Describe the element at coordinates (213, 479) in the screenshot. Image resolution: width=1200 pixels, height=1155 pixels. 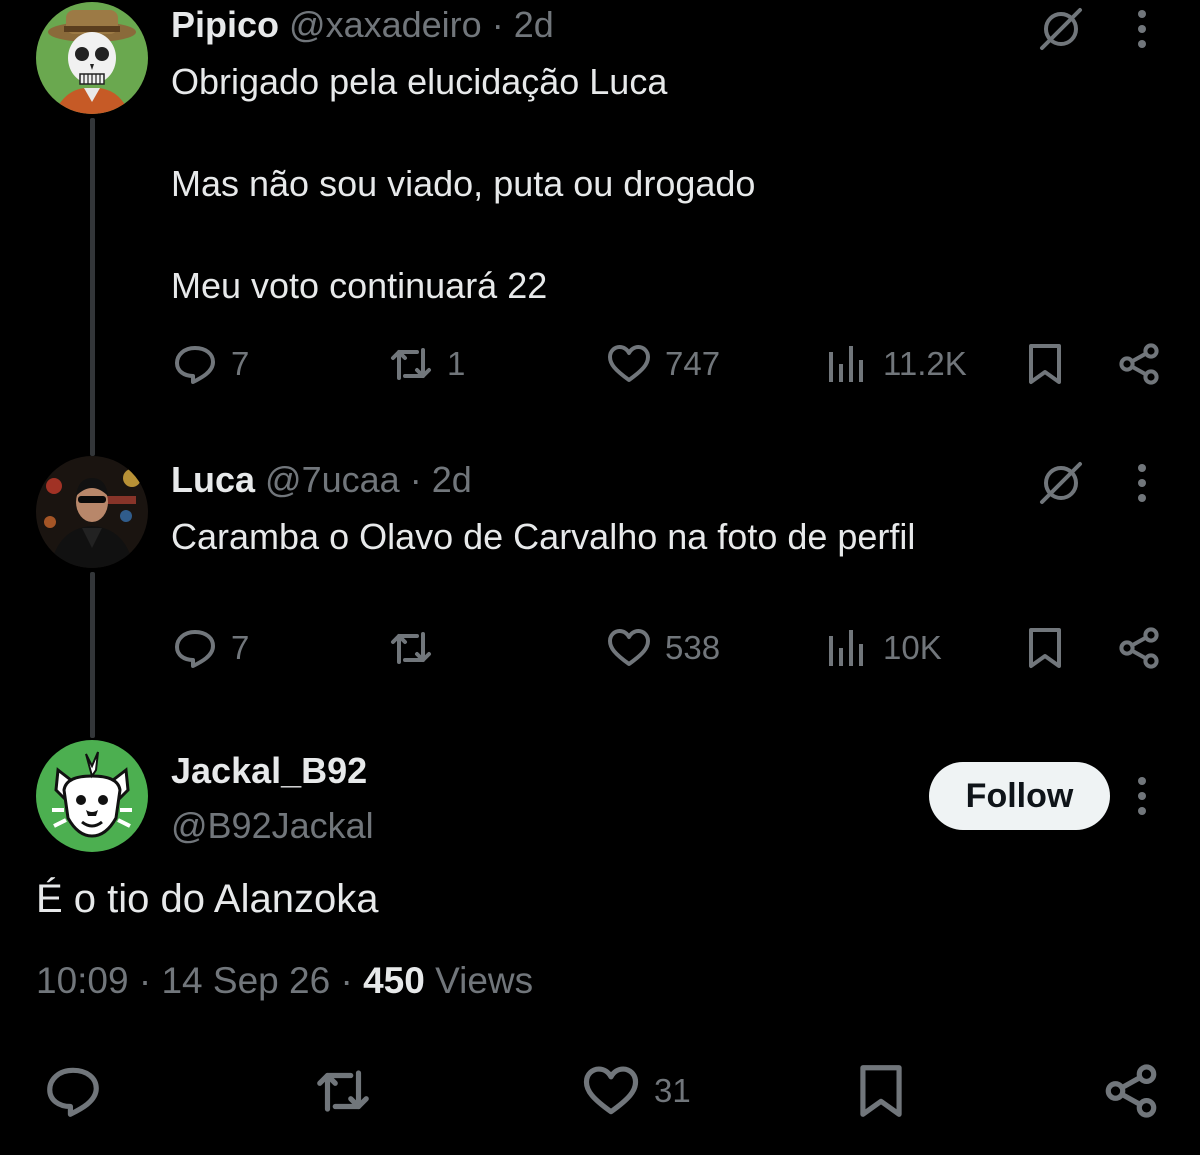
I see `tweet-2-author-name: Luca` at that location.